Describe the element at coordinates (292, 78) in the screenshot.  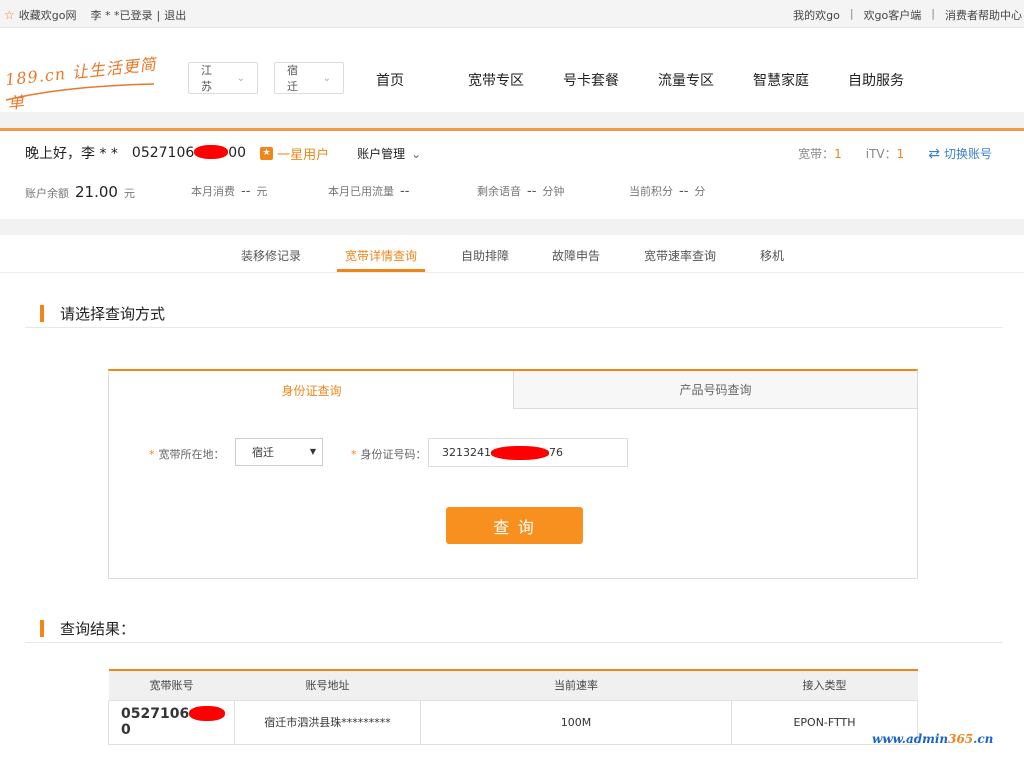
I see `city-value: 宿迁` at that location.